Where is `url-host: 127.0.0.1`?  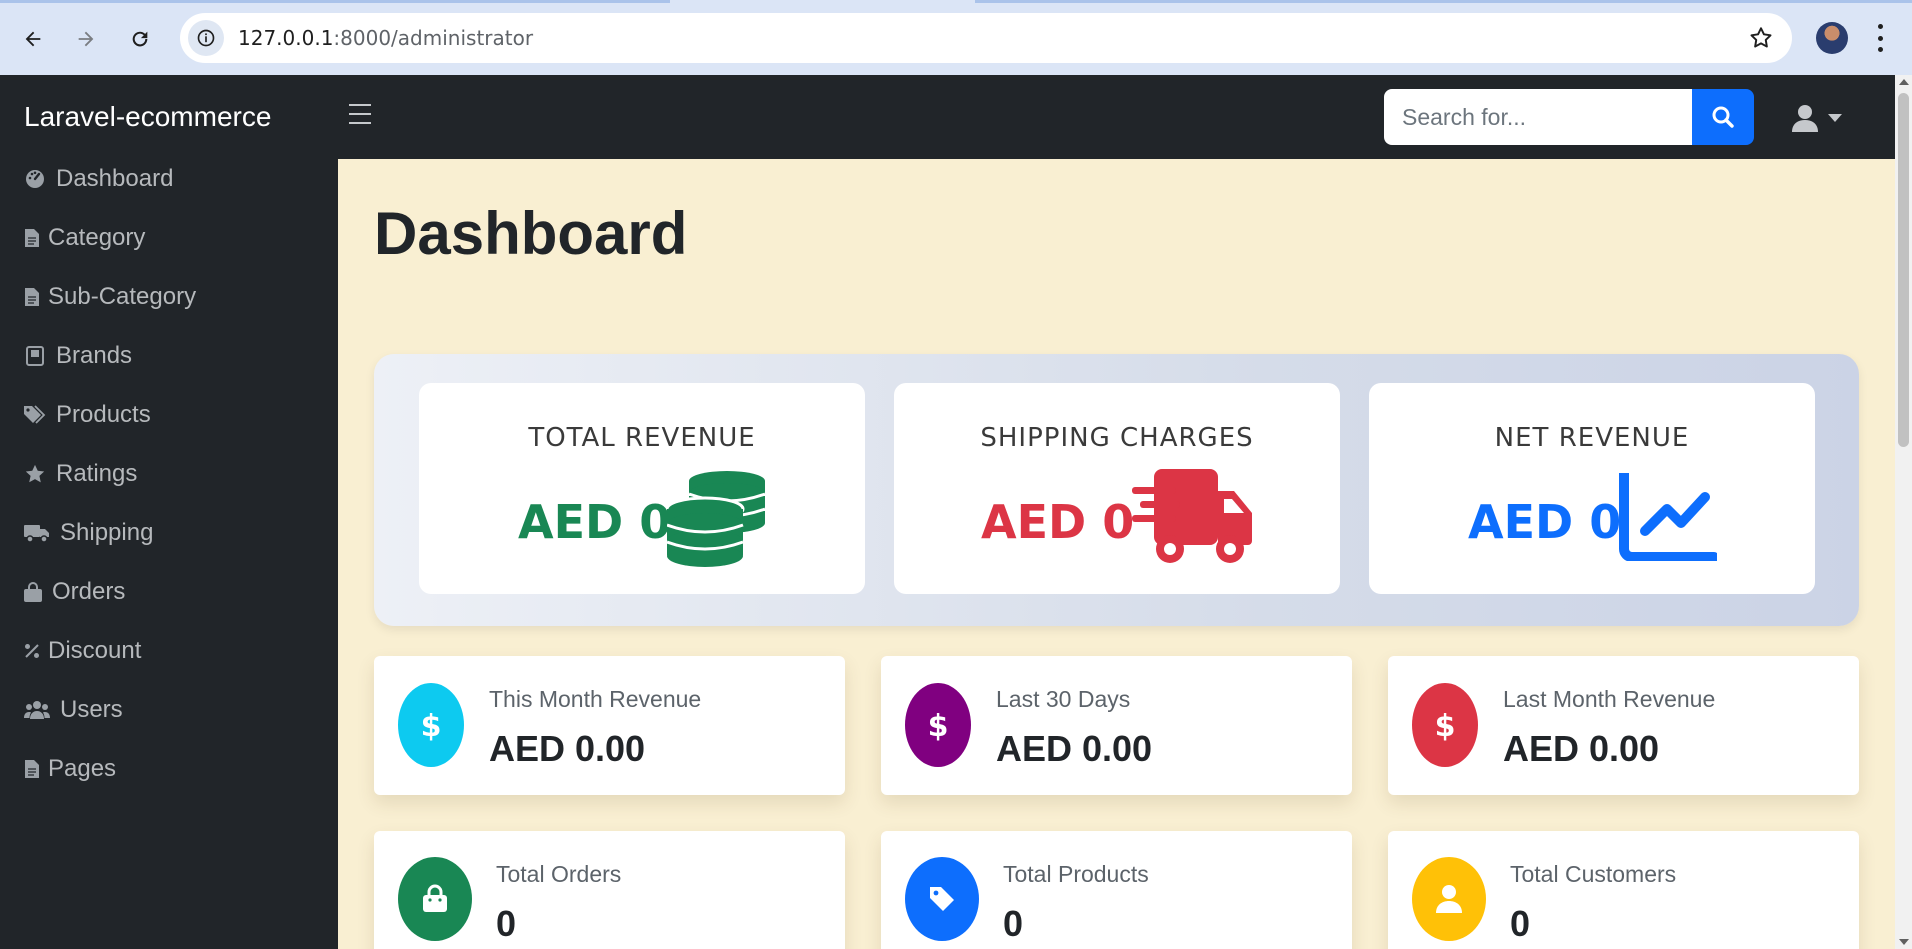 url-host: 127.0.0.1 is located at coordinates (286, 38).